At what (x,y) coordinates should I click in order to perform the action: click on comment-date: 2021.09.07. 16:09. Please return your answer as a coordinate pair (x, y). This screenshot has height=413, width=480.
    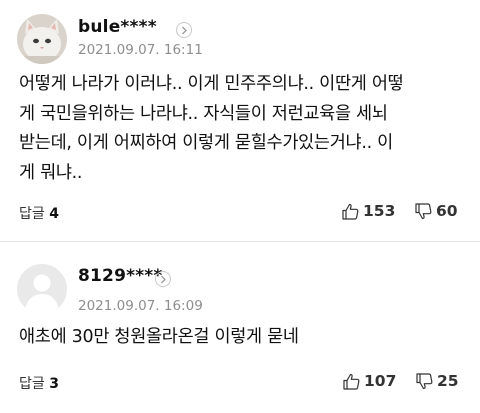
    Looking at the image, I should click on (140, 306).